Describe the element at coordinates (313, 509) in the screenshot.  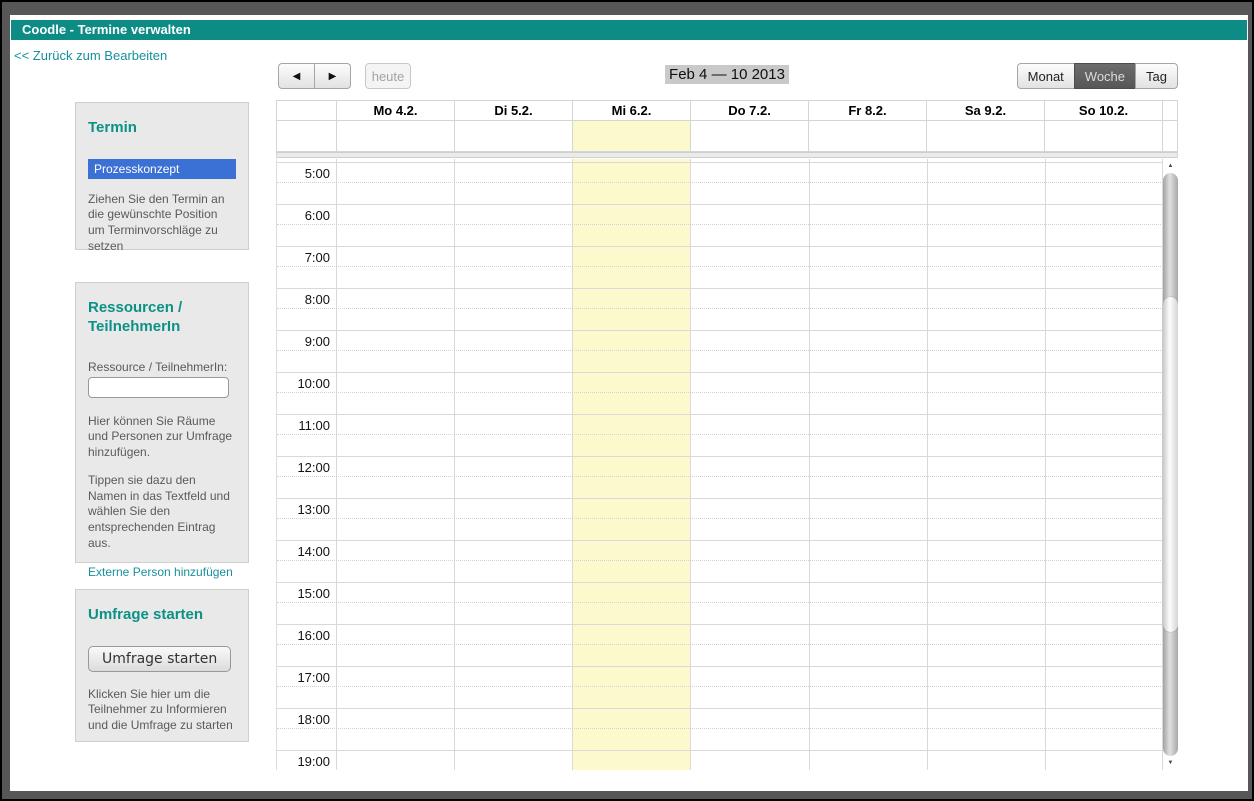
I see `hour-label: 13:00` at that location.